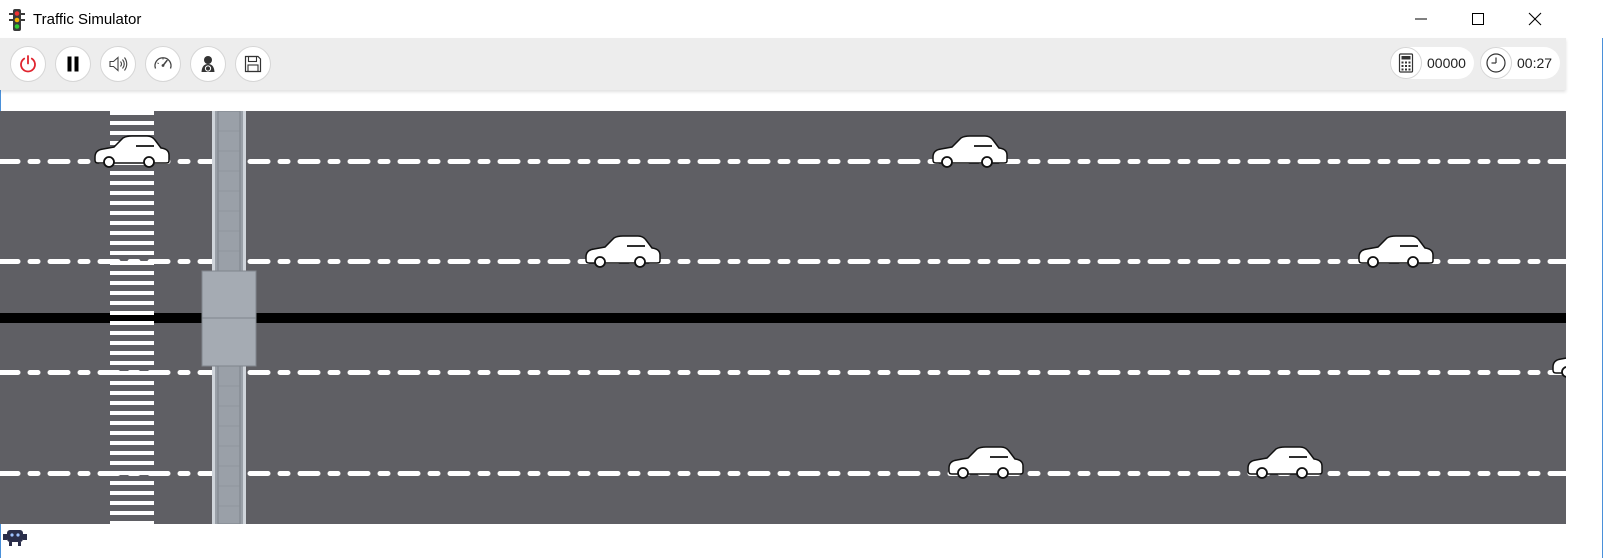 The height and width of the screenshot is (559, 1603). I want to click on save-button, so click(253, 64).